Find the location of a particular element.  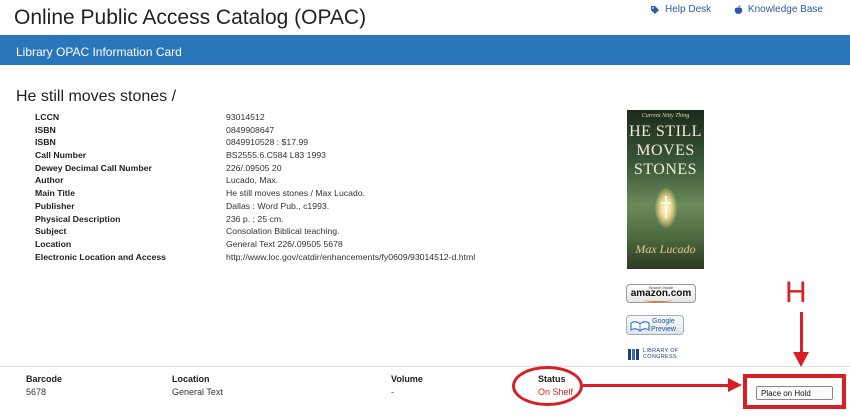

cover-title-line: MOVES is located at coordinates (665, 150).